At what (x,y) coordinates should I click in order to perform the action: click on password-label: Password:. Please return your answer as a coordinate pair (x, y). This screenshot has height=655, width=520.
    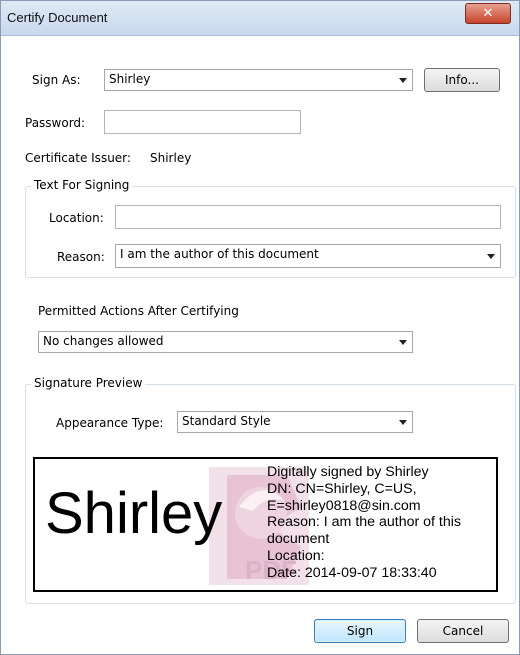
    Looking at the image, I should click on (55, 123).